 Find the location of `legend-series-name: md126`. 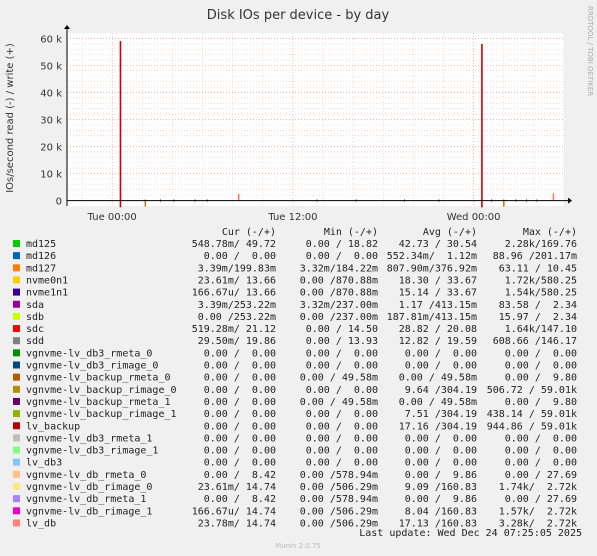

legend-series-name: md126 is located at coordinates (41, 256).